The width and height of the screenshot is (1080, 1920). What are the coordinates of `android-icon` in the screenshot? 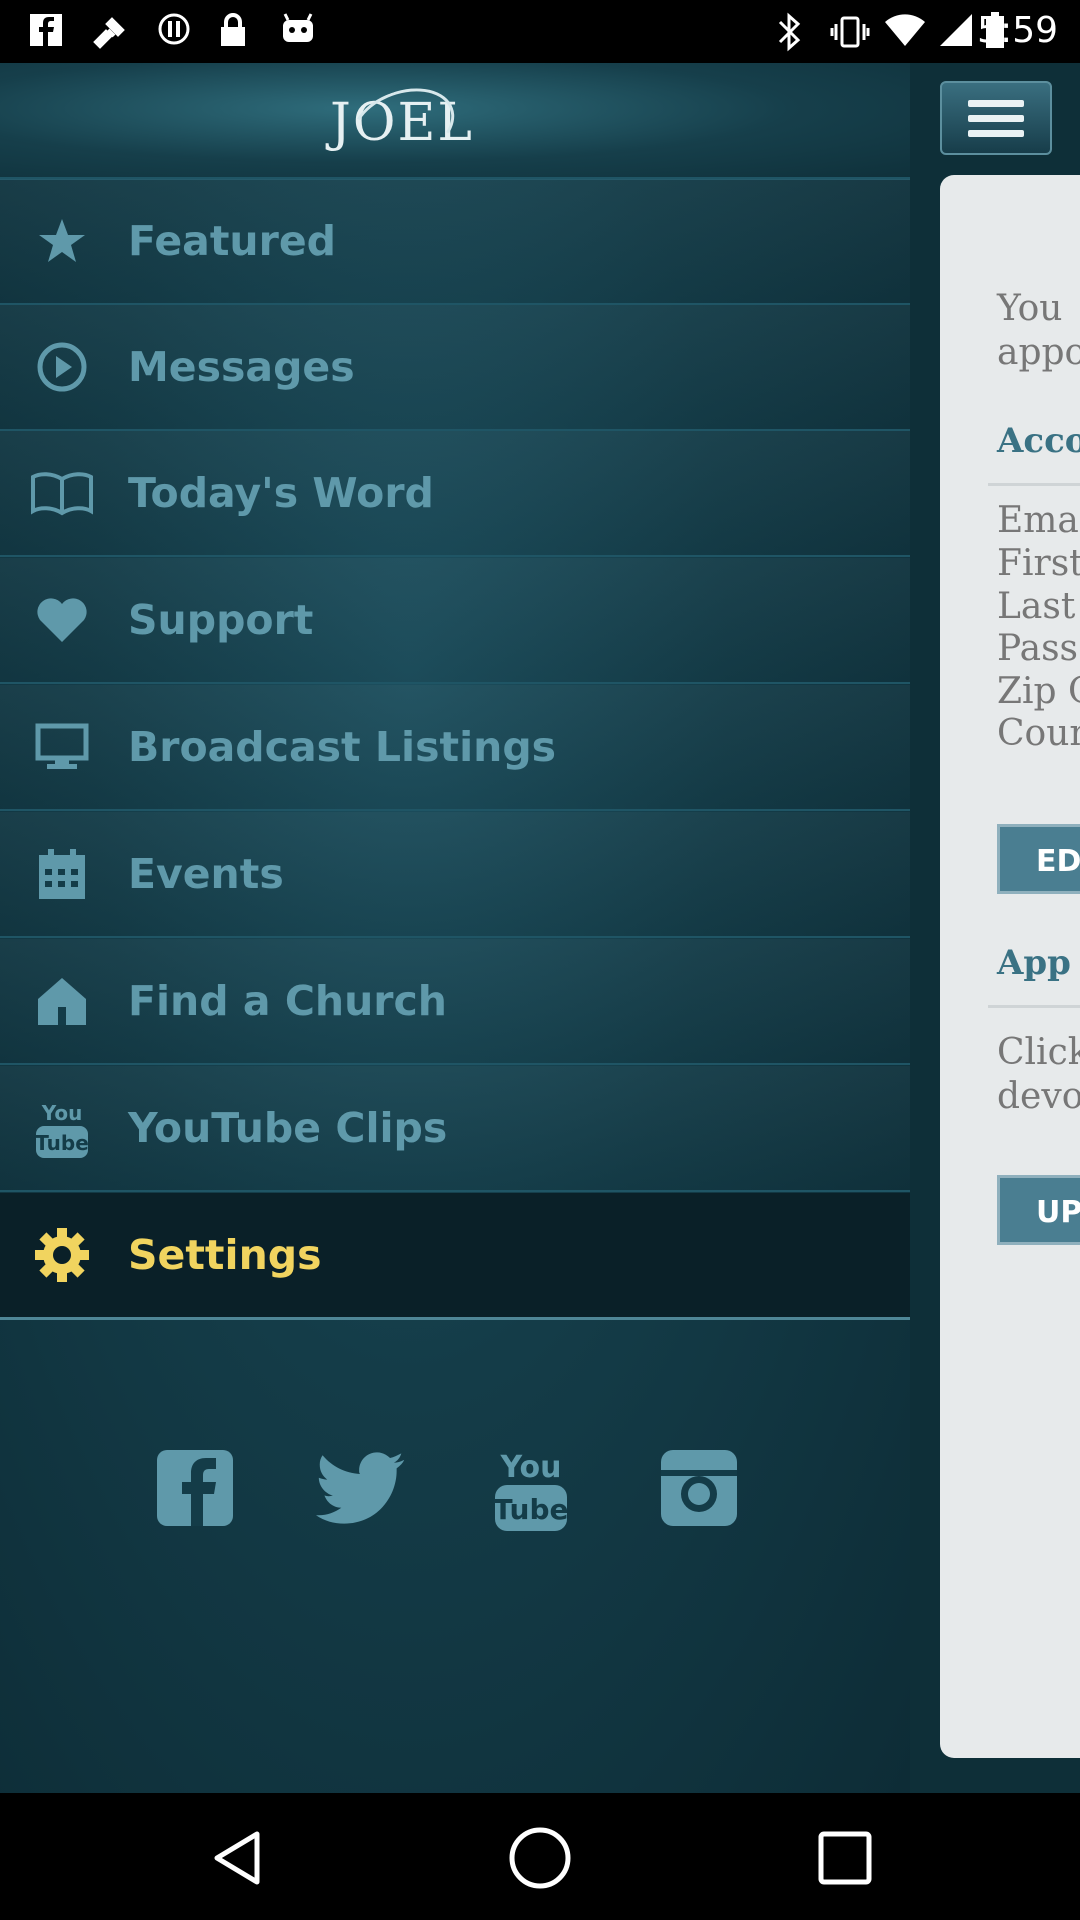 It's located at (298, 33).